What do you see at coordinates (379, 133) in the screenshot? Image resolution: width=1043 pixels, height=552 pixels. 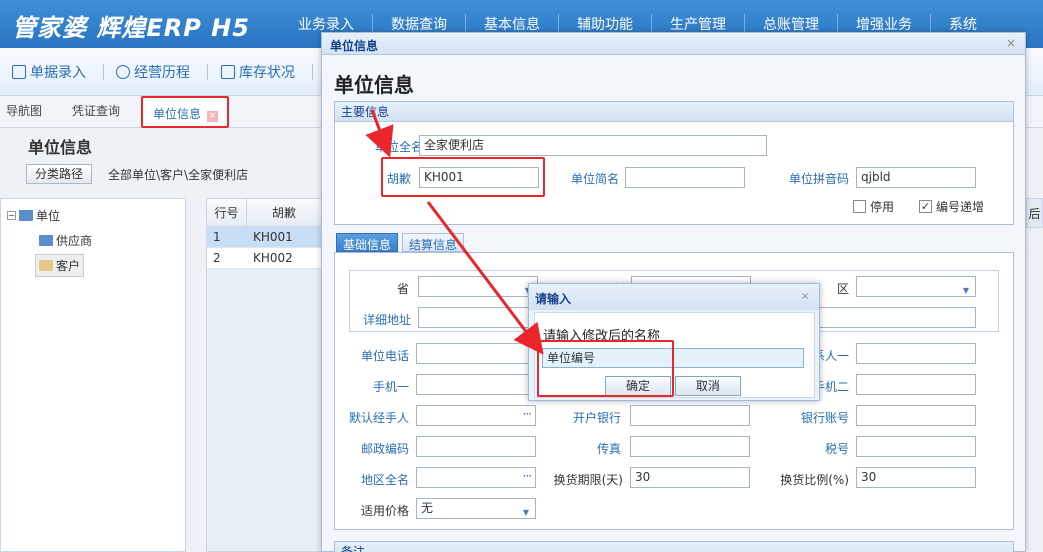 I see `arrow-tab-to-code` at bounding box center [379, 133].